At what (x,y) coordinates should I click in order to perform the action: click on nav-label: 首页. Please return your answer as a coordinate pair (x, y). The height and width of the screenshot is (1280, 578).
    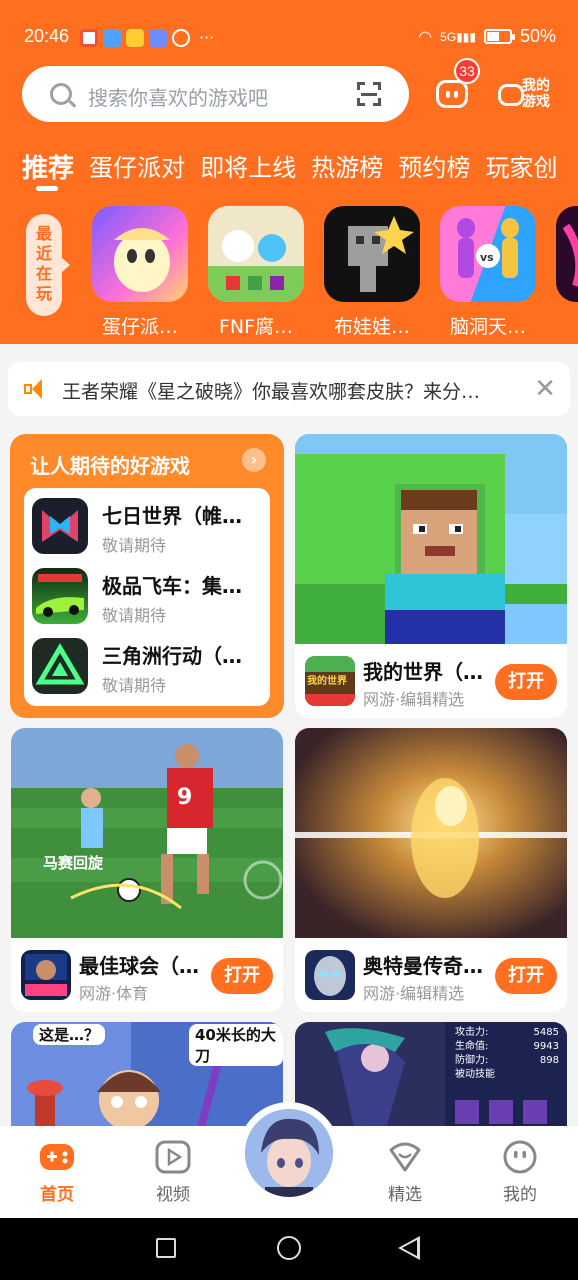
    Looking at the image, I should click on (57, 1195).